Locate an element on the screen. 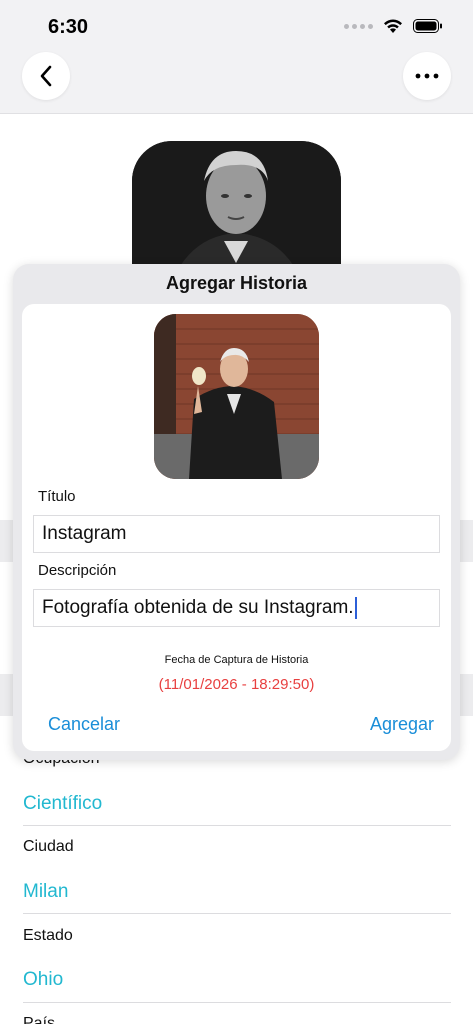 This screenshot has width=473, height=1024. back-button is located at coordinates (46, 76).